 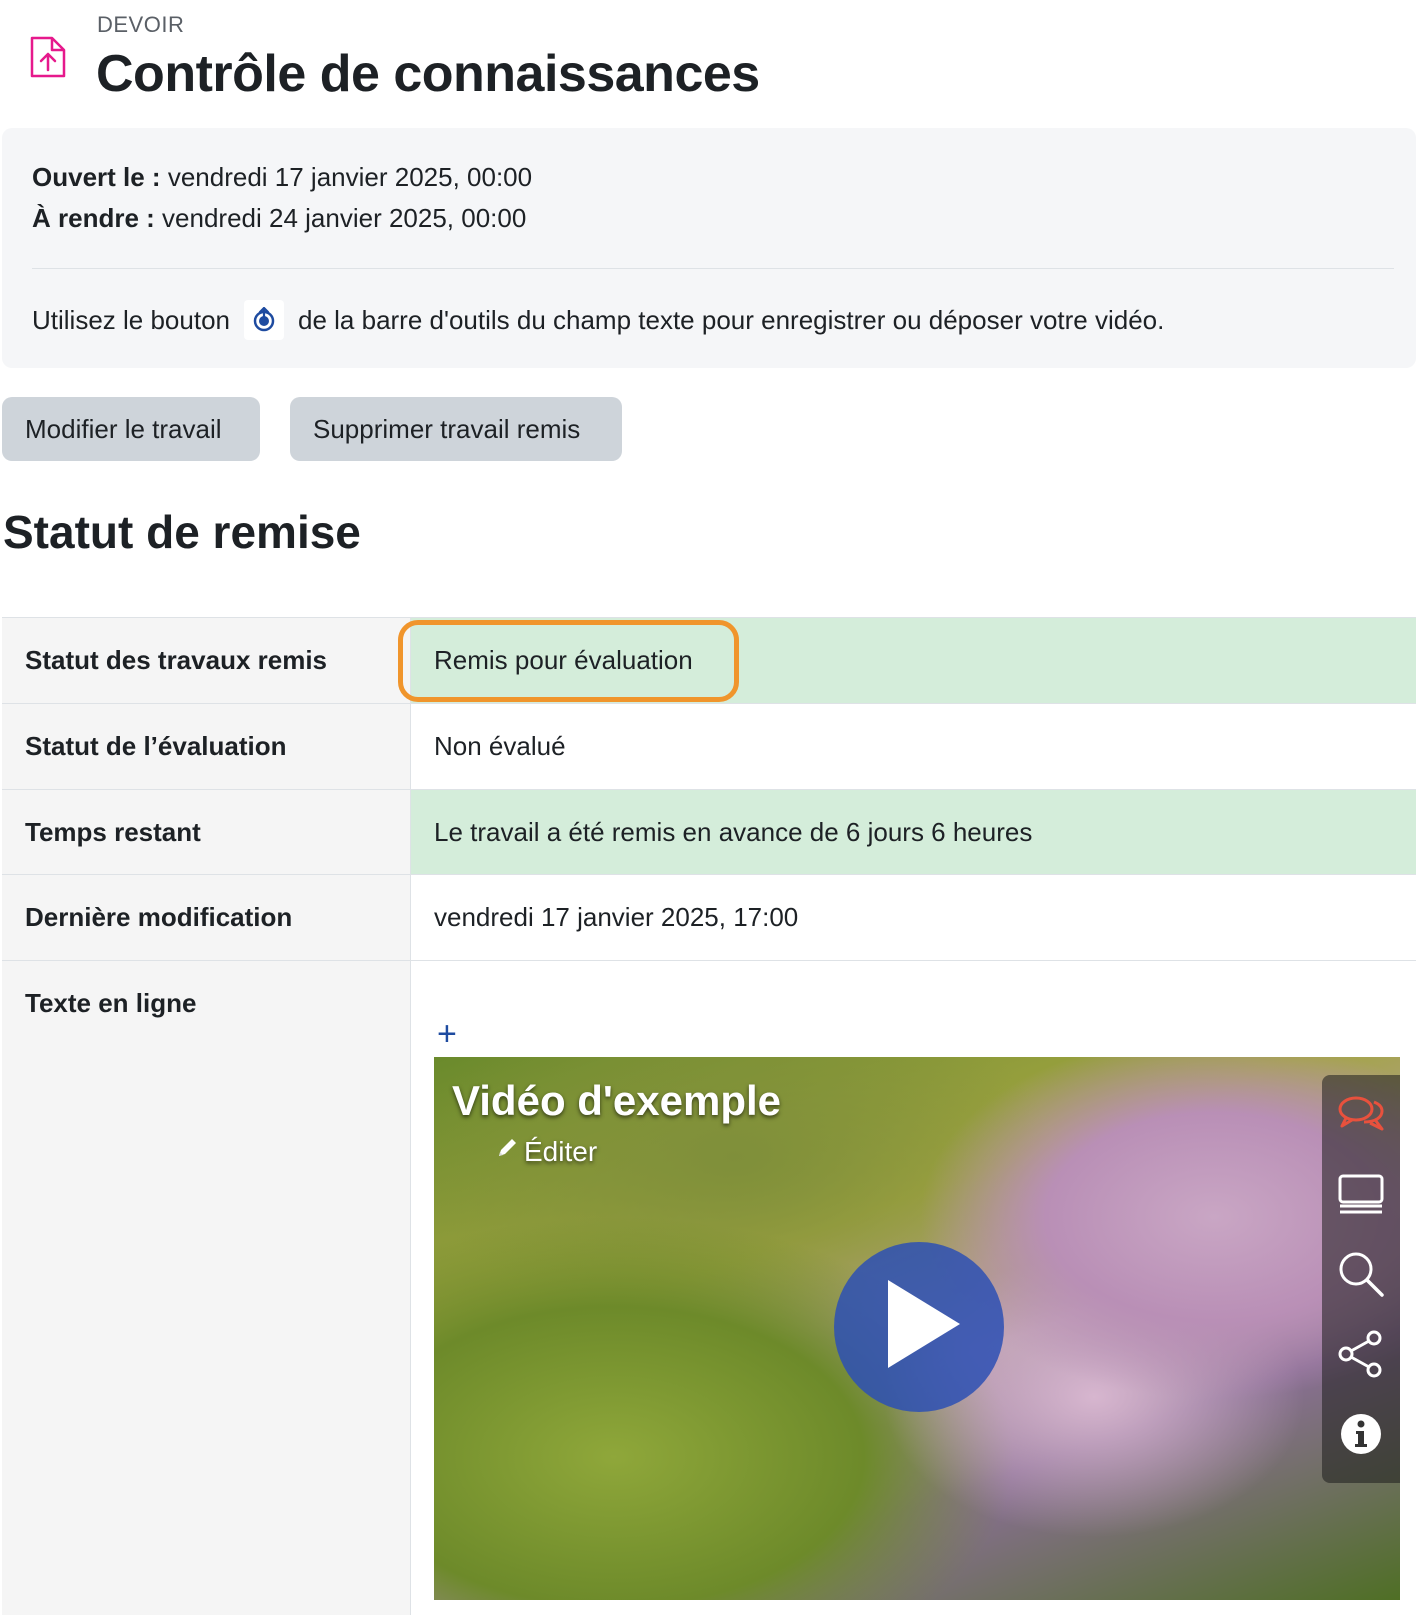 I want to click on play-icon, so click(x=919, y=1327).